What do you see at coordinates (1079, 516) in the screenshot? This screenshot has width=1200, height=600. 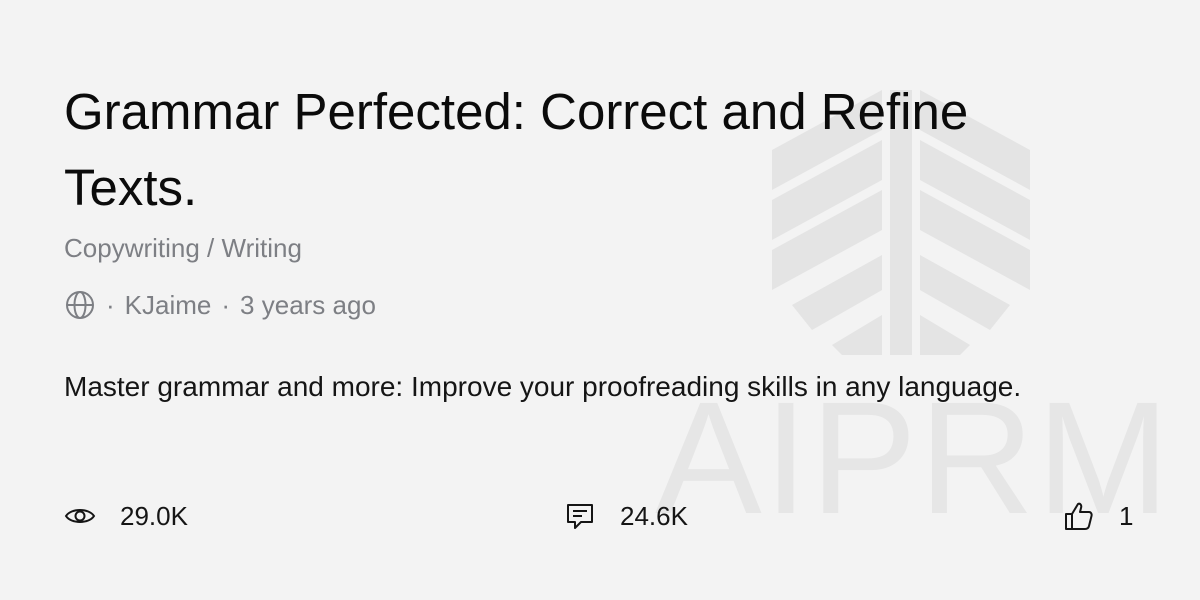 I see `thumbs-up-icon` at bounding box center [1079, 516].